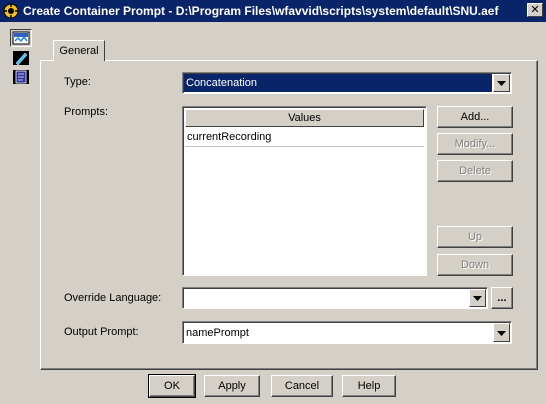  I want to click on tab-general-label: General, so click(79, 51).